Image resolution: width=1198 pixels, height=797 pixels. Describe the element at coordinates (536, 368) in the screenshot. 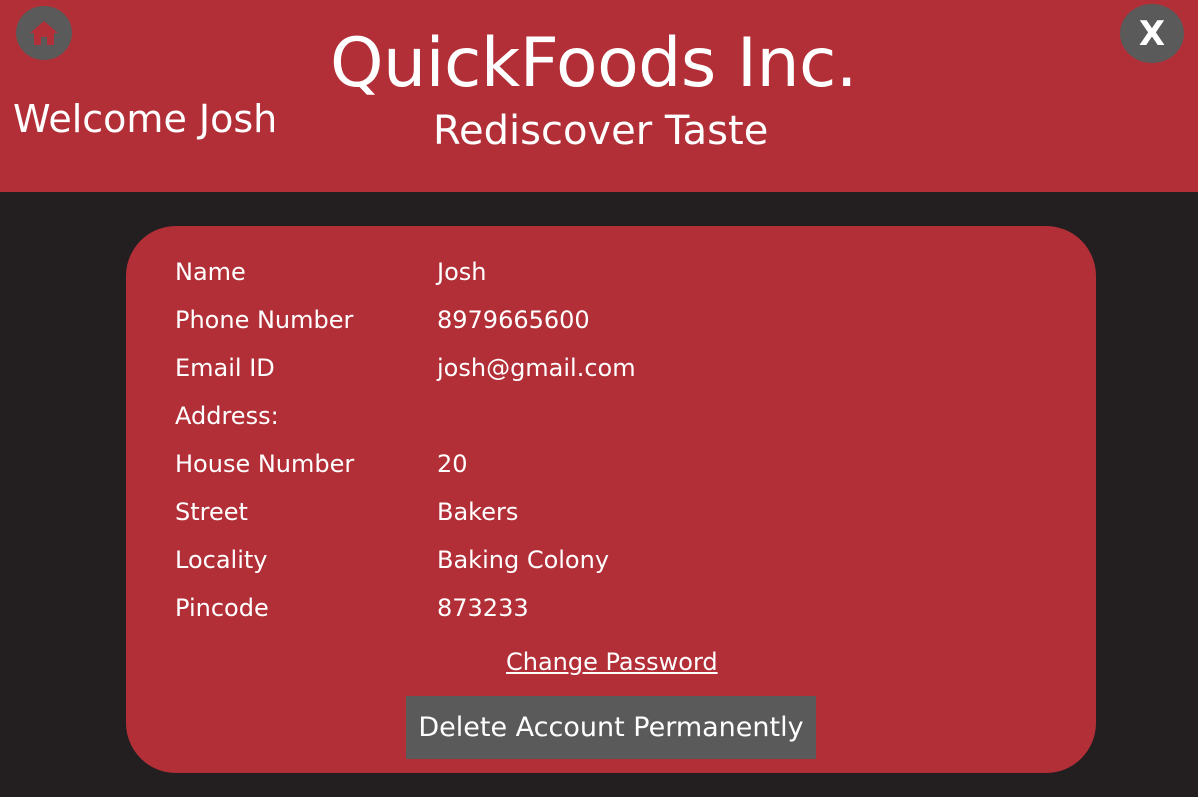

I see `profile-value-email: josh@gmail.com` at that location.